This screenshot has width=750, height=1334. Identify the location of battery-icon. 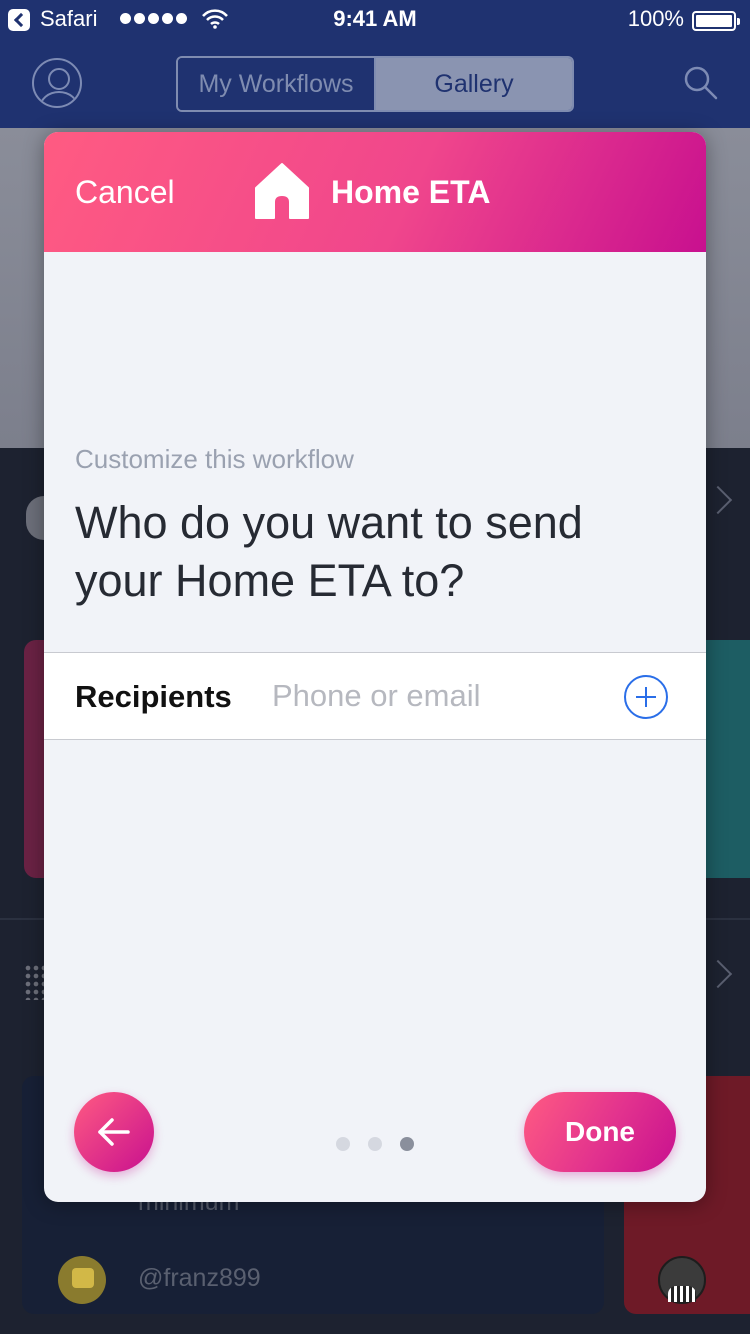
(716, 21).